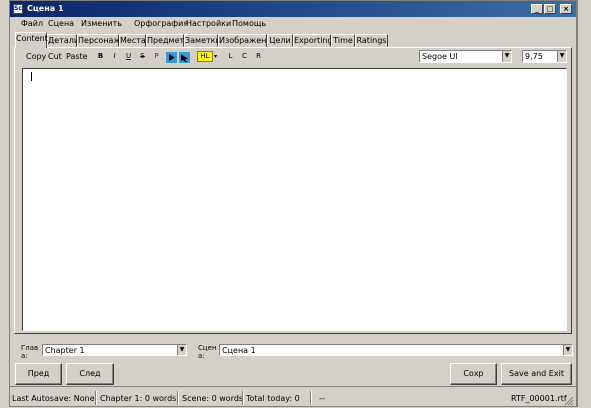  Describe the element at coordinates (156, 56) in the screenshot. I see `p-button: P` at that location.